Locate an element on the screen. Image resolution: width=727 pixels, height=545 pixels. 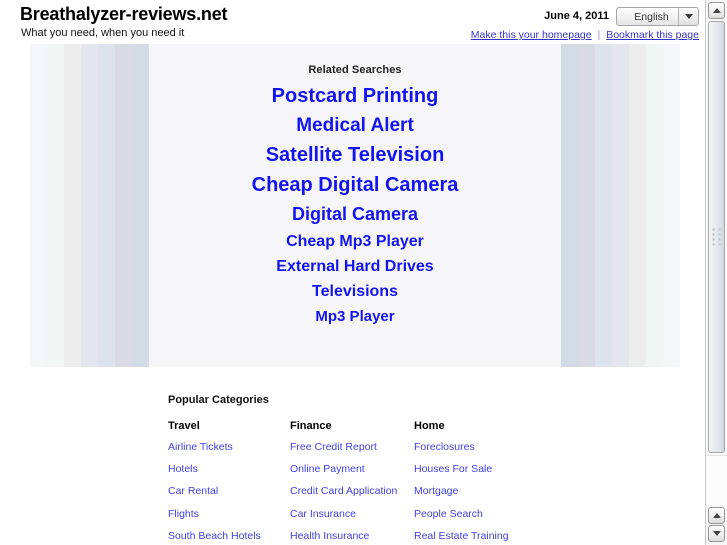
site-title: Breathalyzer-reviews.net is located at coordinates (124, 14).